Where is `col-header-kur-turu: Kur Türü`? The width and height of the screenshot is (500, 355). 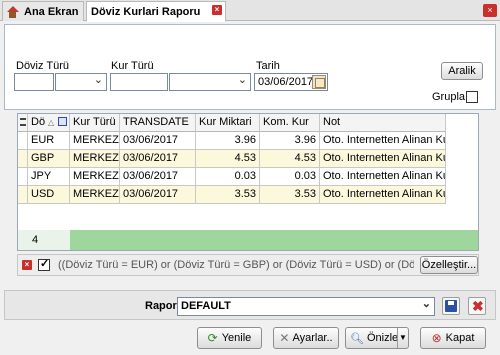 col-header-kur-turu: Kur Türü is located at coordinates (95, 123).